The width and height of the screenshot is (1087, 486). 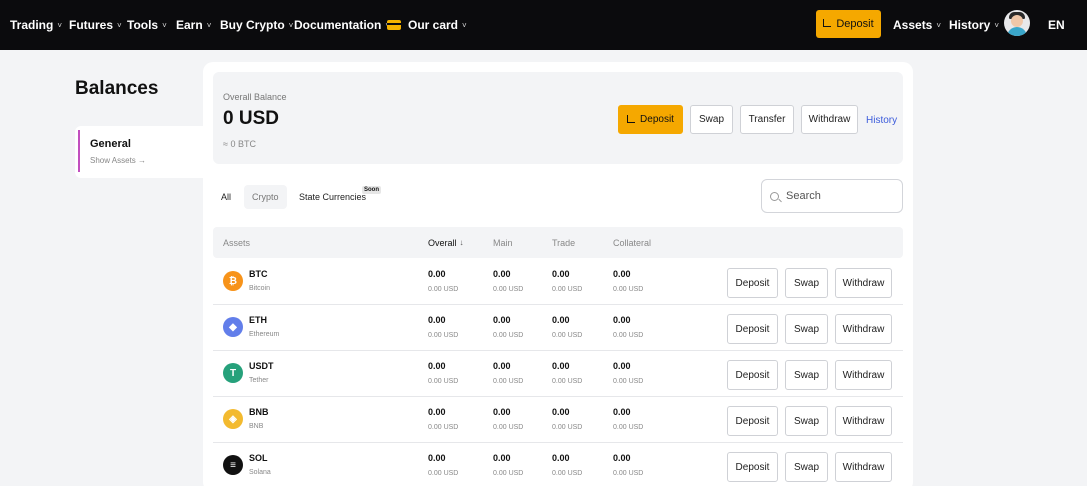 I want to click on deposit-button: Deposit, so click(x=650, y=119).